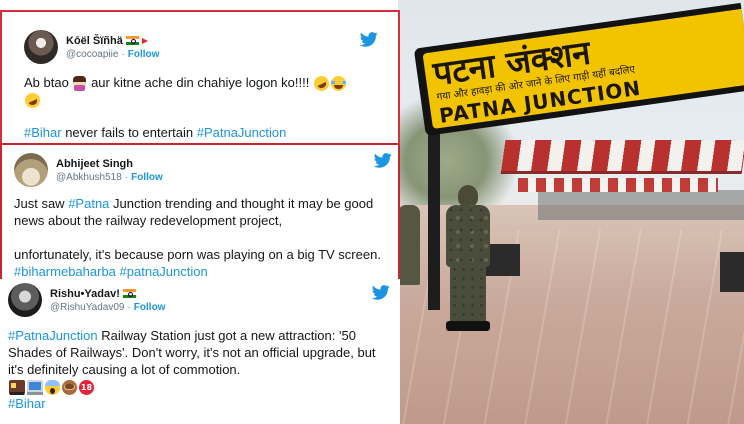 Image resolution: width=744 pixels, height=424 pixels. Describe the element at coordinates (732, 272) in the screenshot. I see `platform-bin` at that location.